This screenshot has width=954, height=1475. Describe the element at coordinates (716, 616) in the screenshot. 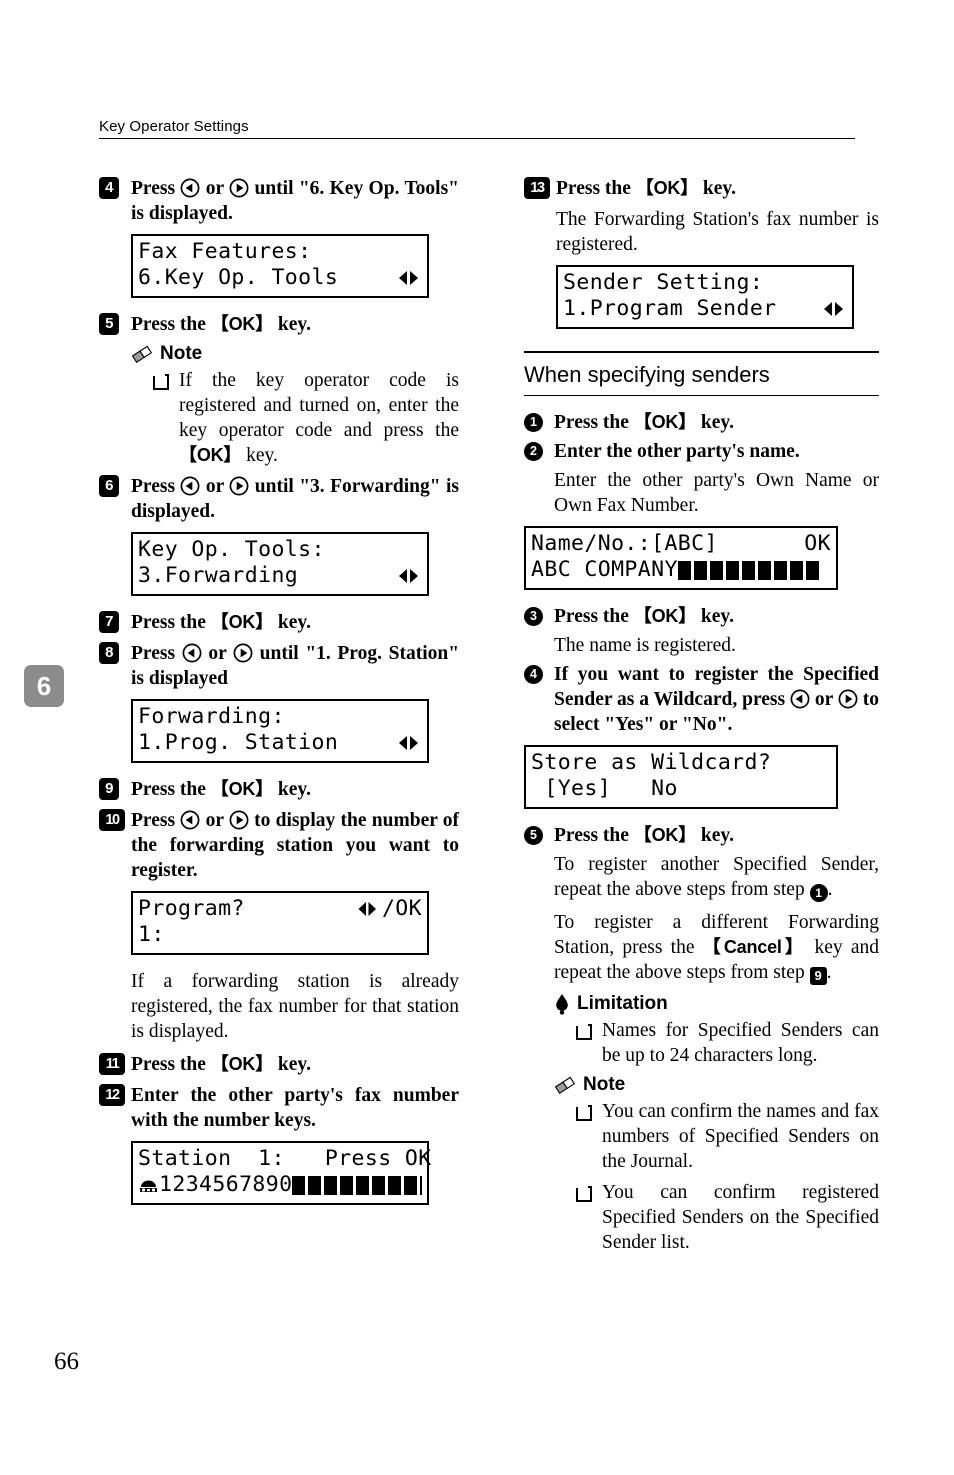

I see `sub-step-3-text: Press the 【OK】 key.` at that location.